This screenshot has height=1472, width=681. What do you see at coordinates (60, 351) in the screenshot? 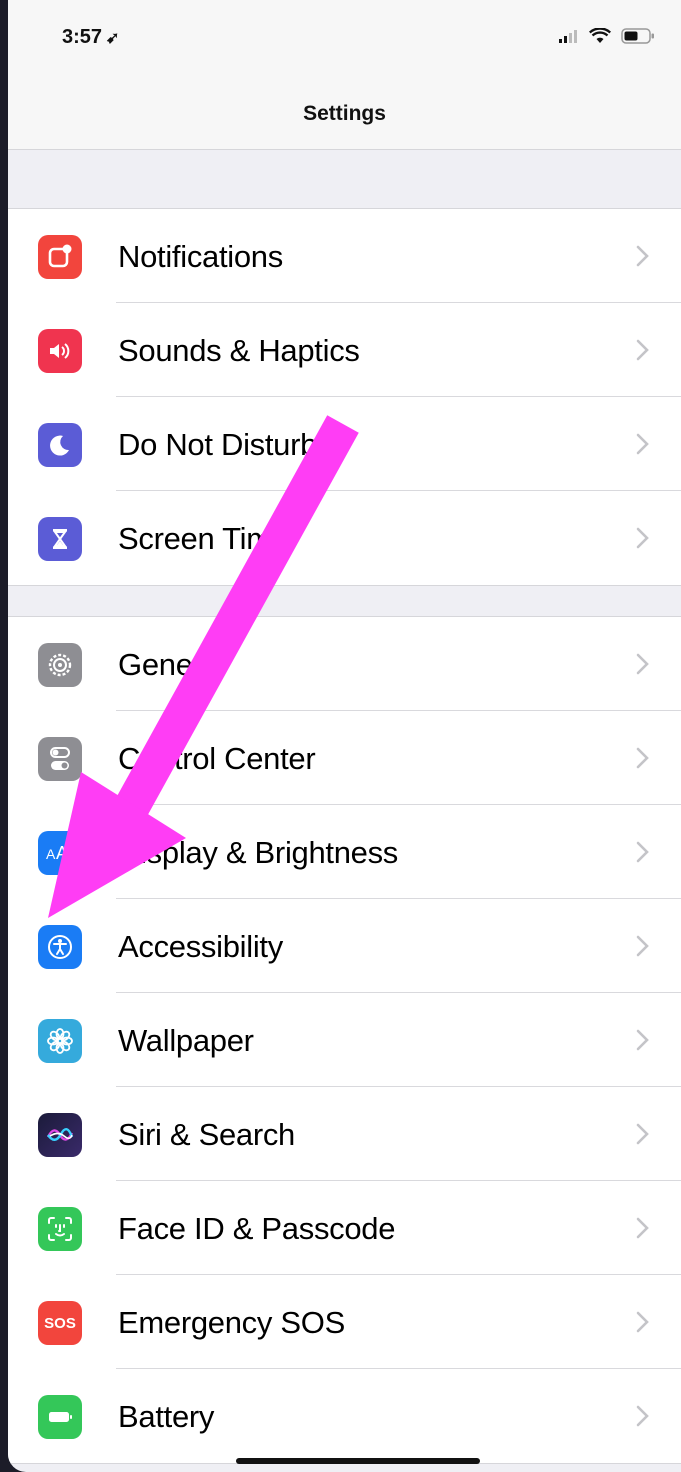
I see `sounds-icon` at bounding box center [60, 351].